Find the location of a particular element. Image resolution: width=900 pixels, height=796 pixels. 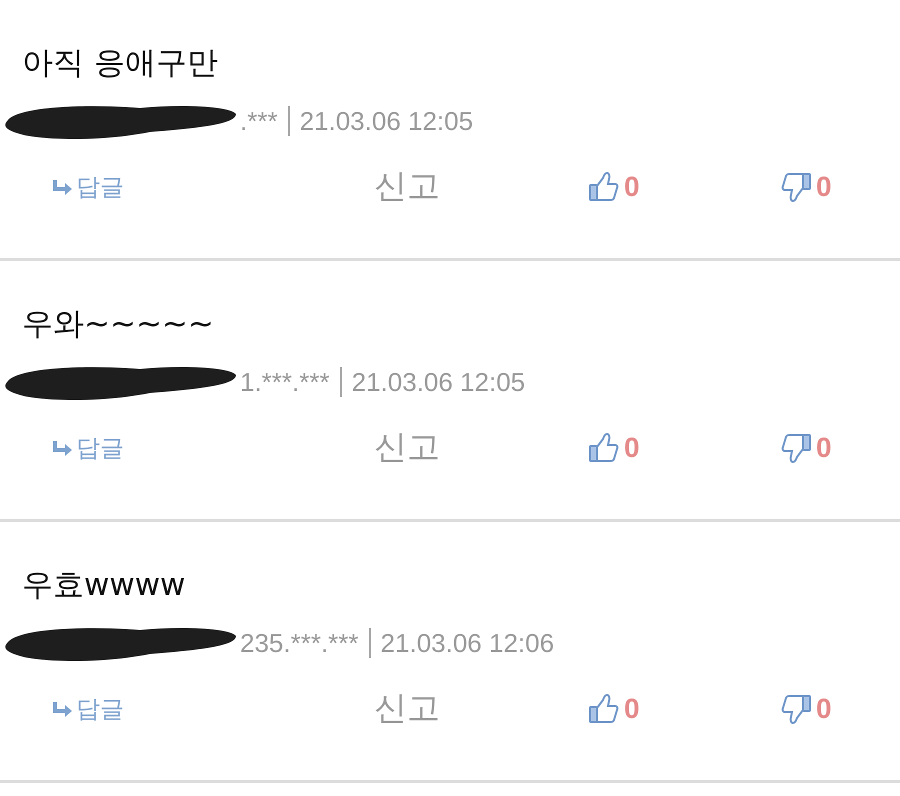

comment-date: 21.03.06 12:06 is located at coordinates (467, 643).